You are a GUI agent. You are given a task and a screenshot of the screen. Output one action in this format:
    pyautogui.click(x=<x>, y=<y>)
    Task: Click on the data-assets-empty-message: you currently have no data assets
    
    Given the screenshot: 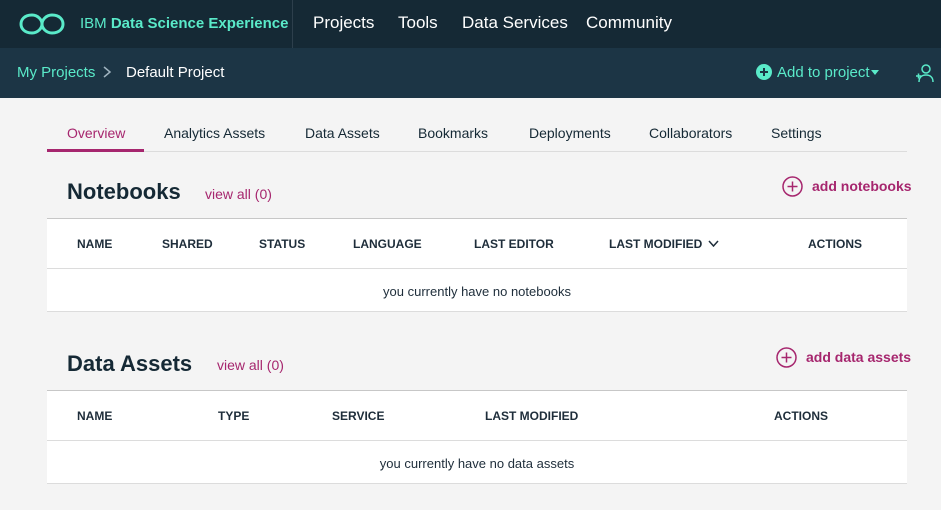 What is the action you would take?
    pyautogui.click(x=477, y=463)
    